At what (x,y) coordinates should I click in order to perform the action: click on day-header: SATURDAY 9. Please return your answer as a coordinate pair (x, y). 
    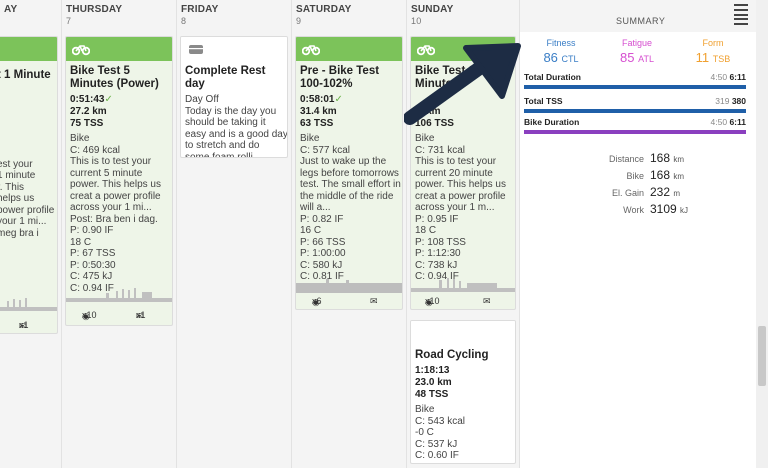
    Looking at the image, I should click on (349, 14).